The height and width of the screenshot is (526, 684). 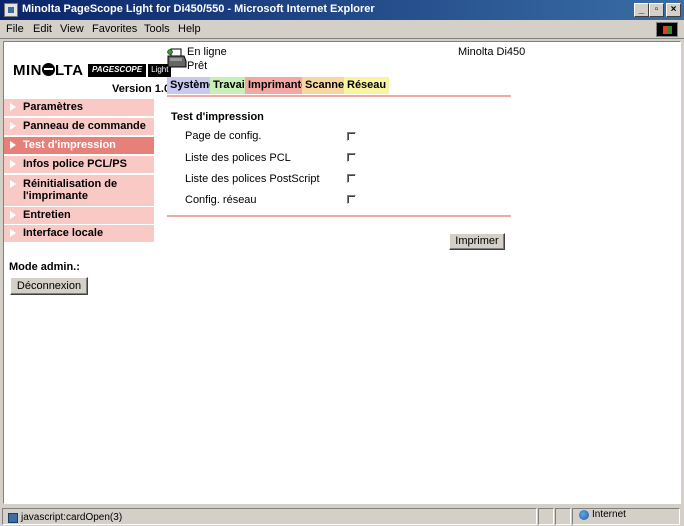 What do you see at coordinates (221, 200) in the screenshot?
I see `option-network-config-label: Config. réseau` at bounding box center [221, 200].